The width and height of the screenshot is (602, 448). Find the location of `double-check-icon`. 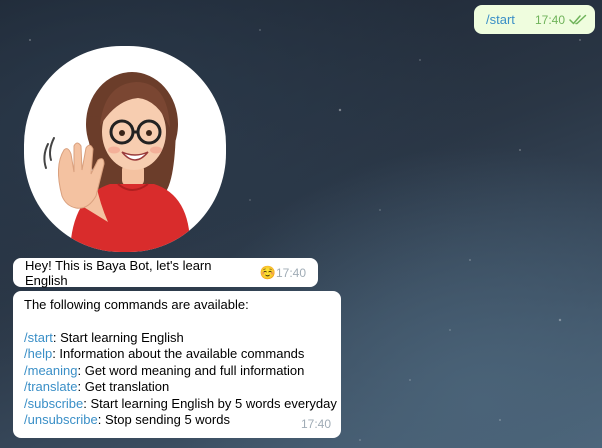

double-check-icon is located at coordinates (578, 19).